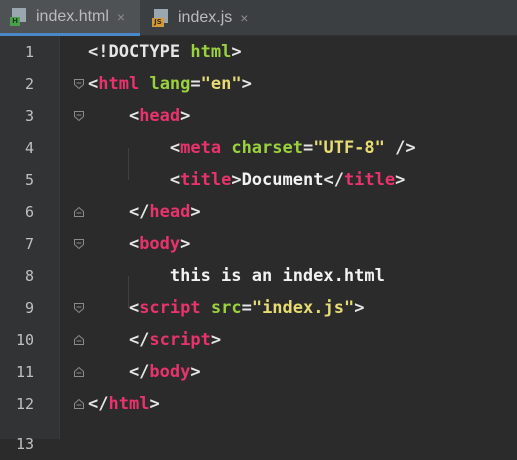  I want to click on code-text: </body>, so click(144, 372).